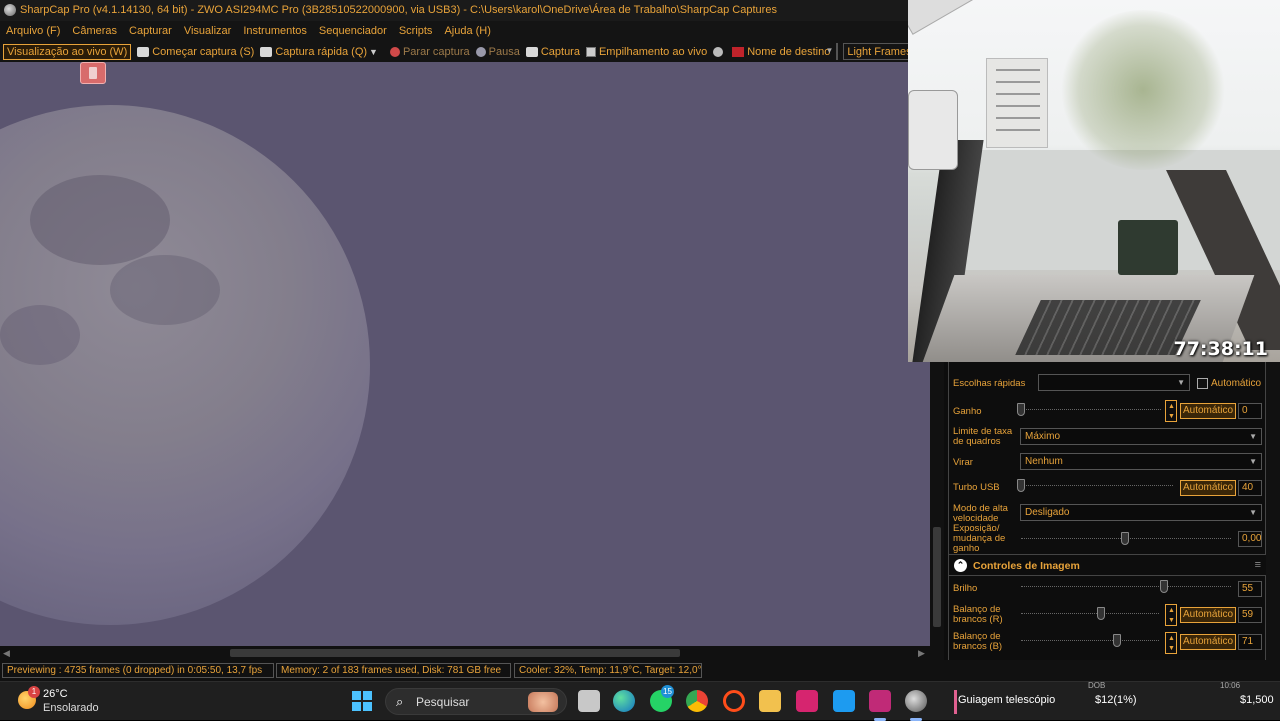  Describe the element at coordinates (93, 73) in the screenshot. I see `floating-app-icon` at that location.